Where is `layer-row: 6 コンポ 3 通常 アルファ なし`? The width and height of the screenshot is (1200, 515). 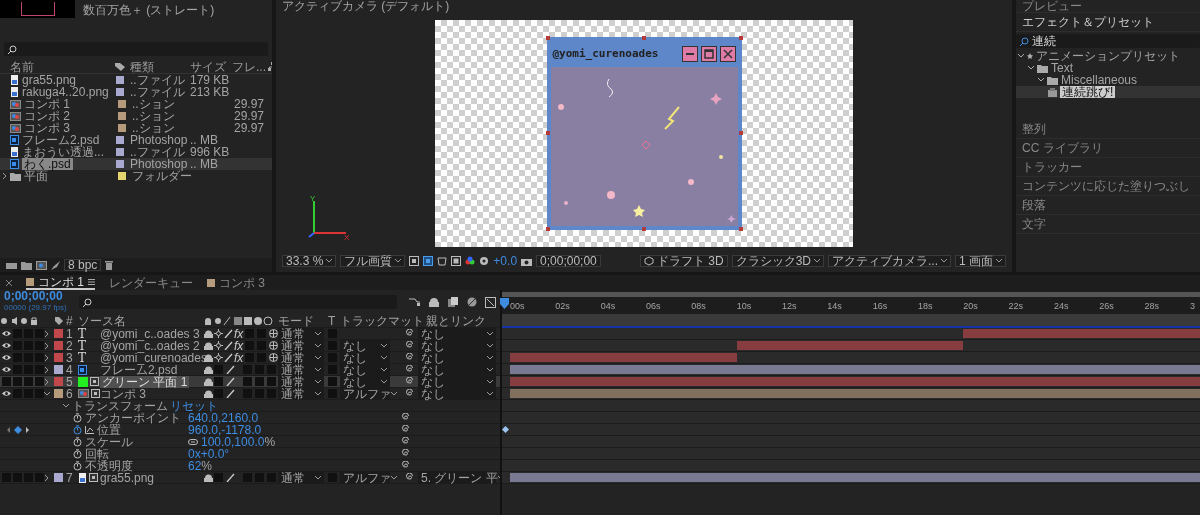
layer-row: 6 コンポ 3 通常 アルファ なし is located at coordinates (250, 394).